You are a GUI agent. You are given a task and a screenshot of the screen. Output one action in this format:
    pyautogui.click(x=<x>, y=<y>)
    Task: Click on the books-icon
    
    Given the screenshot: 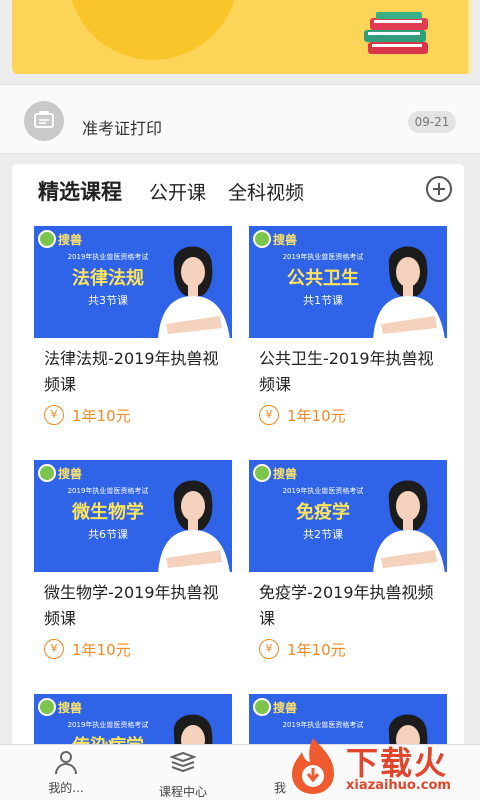 What is the action you would take?
    pyautogui.click(x=396, y=33)
    